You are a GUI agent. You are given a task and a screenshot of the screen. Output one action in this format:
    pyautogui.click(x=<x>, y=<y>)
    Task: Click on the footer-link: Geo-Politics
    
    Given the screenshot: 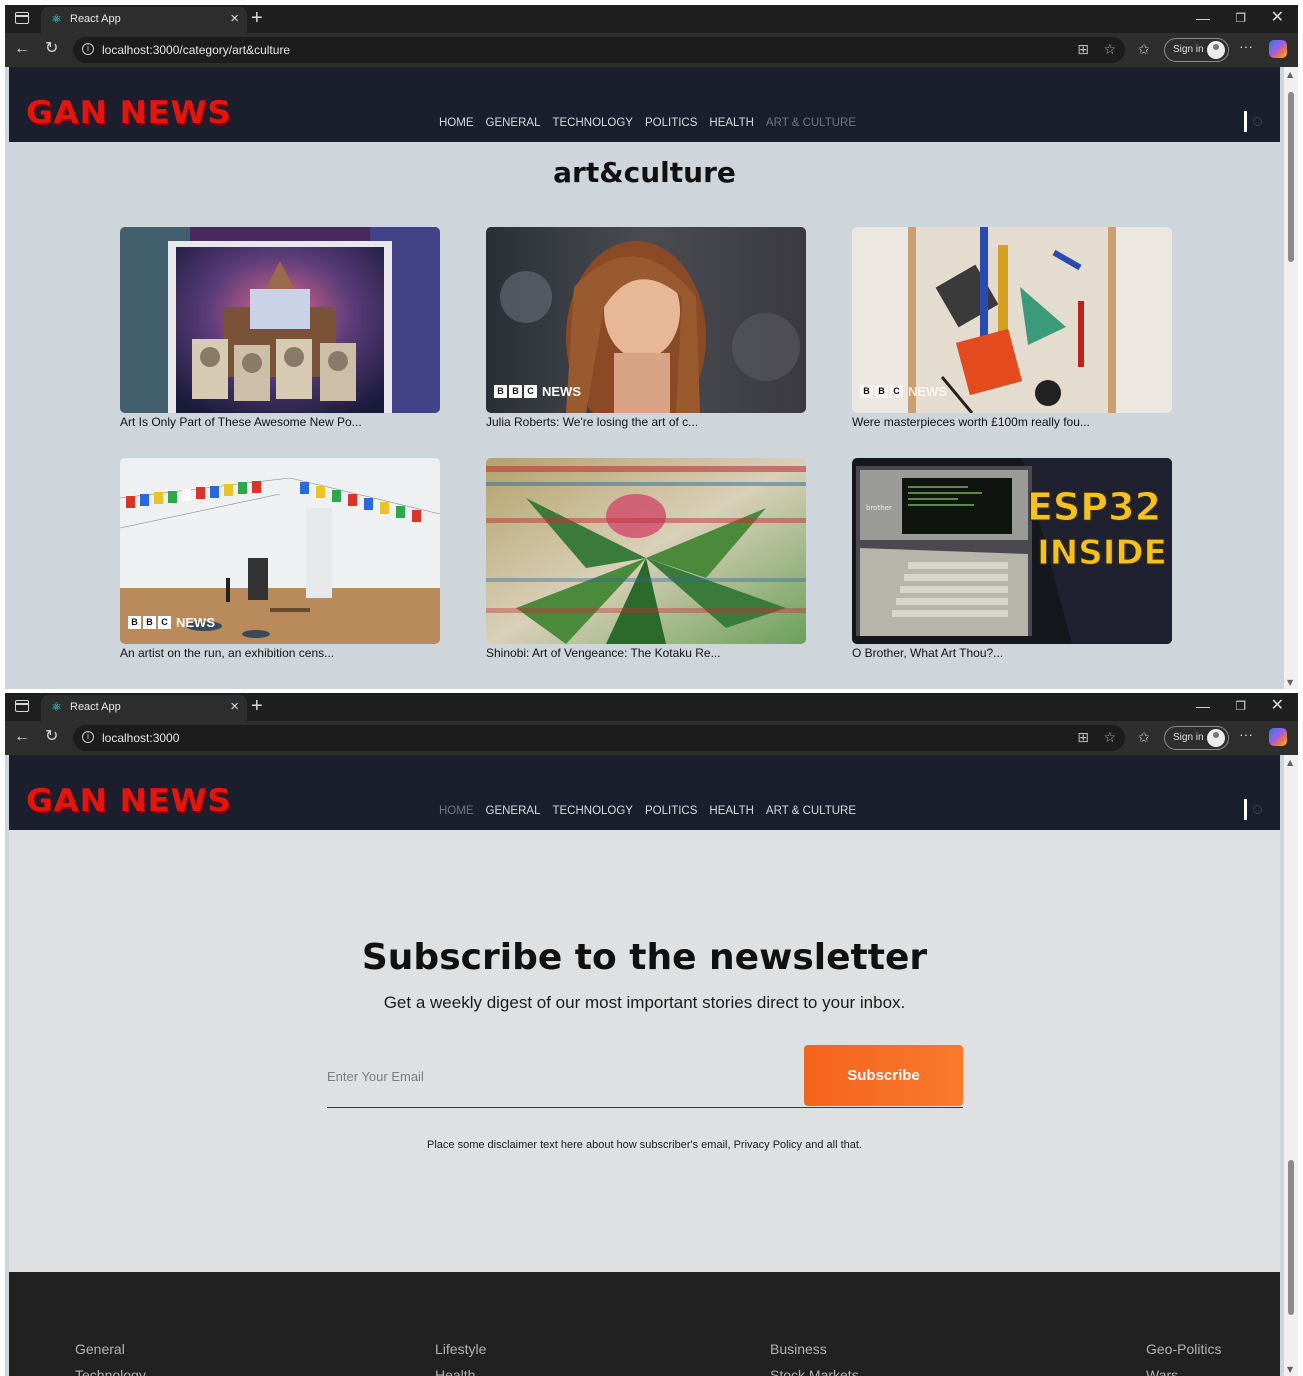 What is the action you would take?
    pyautogui.click(x=1183, y=1349)
    